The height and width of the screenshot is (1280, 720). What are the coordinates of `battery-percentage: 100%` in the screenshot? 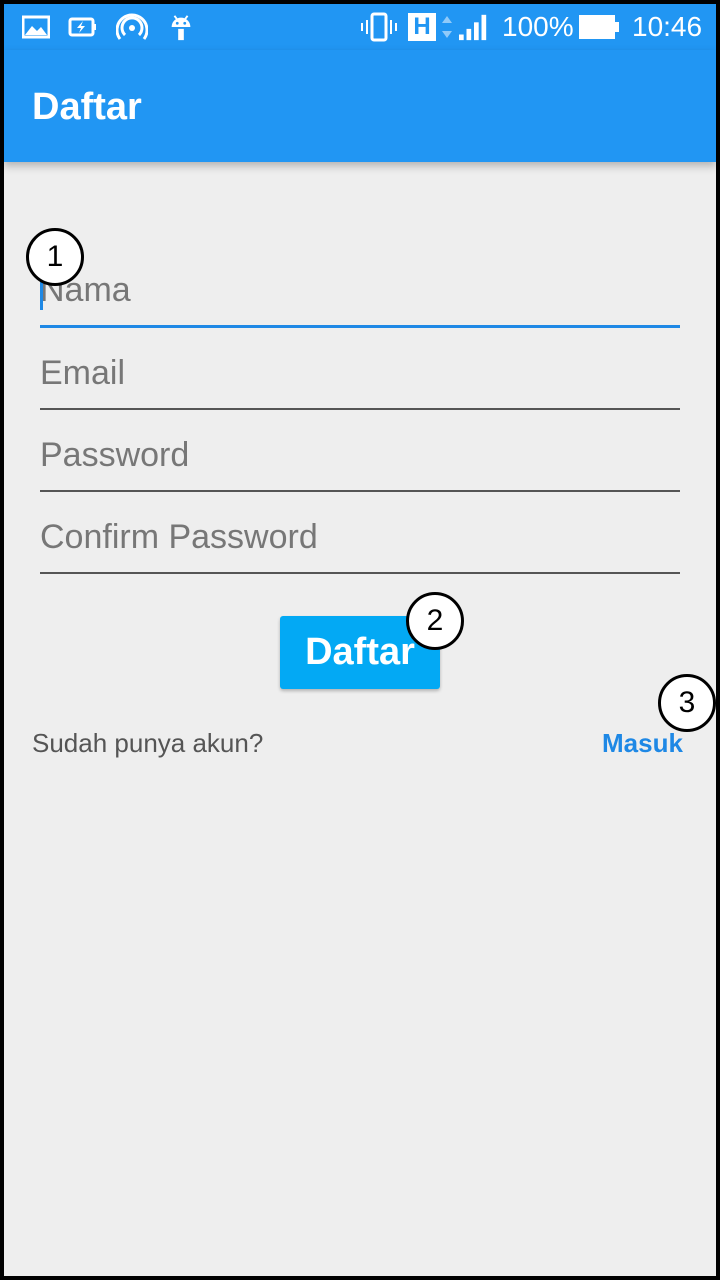 It's located at (538, 26).